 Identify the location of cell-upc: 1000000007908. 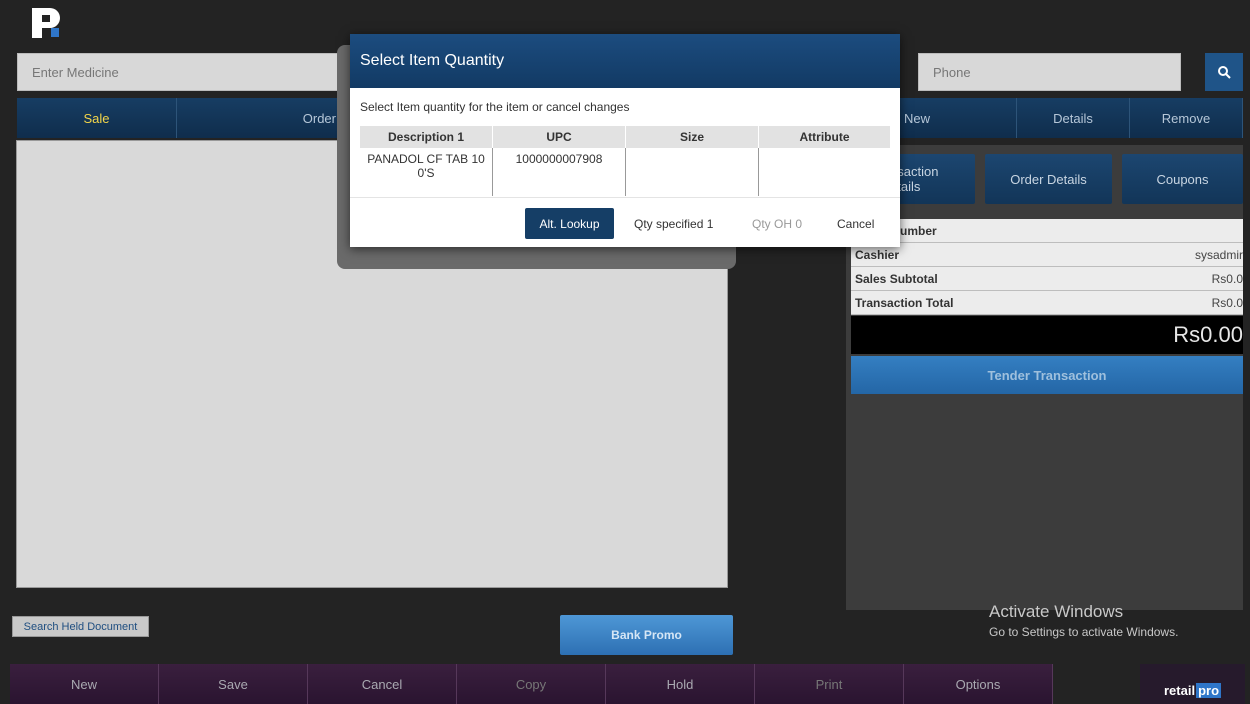
(559, 172).